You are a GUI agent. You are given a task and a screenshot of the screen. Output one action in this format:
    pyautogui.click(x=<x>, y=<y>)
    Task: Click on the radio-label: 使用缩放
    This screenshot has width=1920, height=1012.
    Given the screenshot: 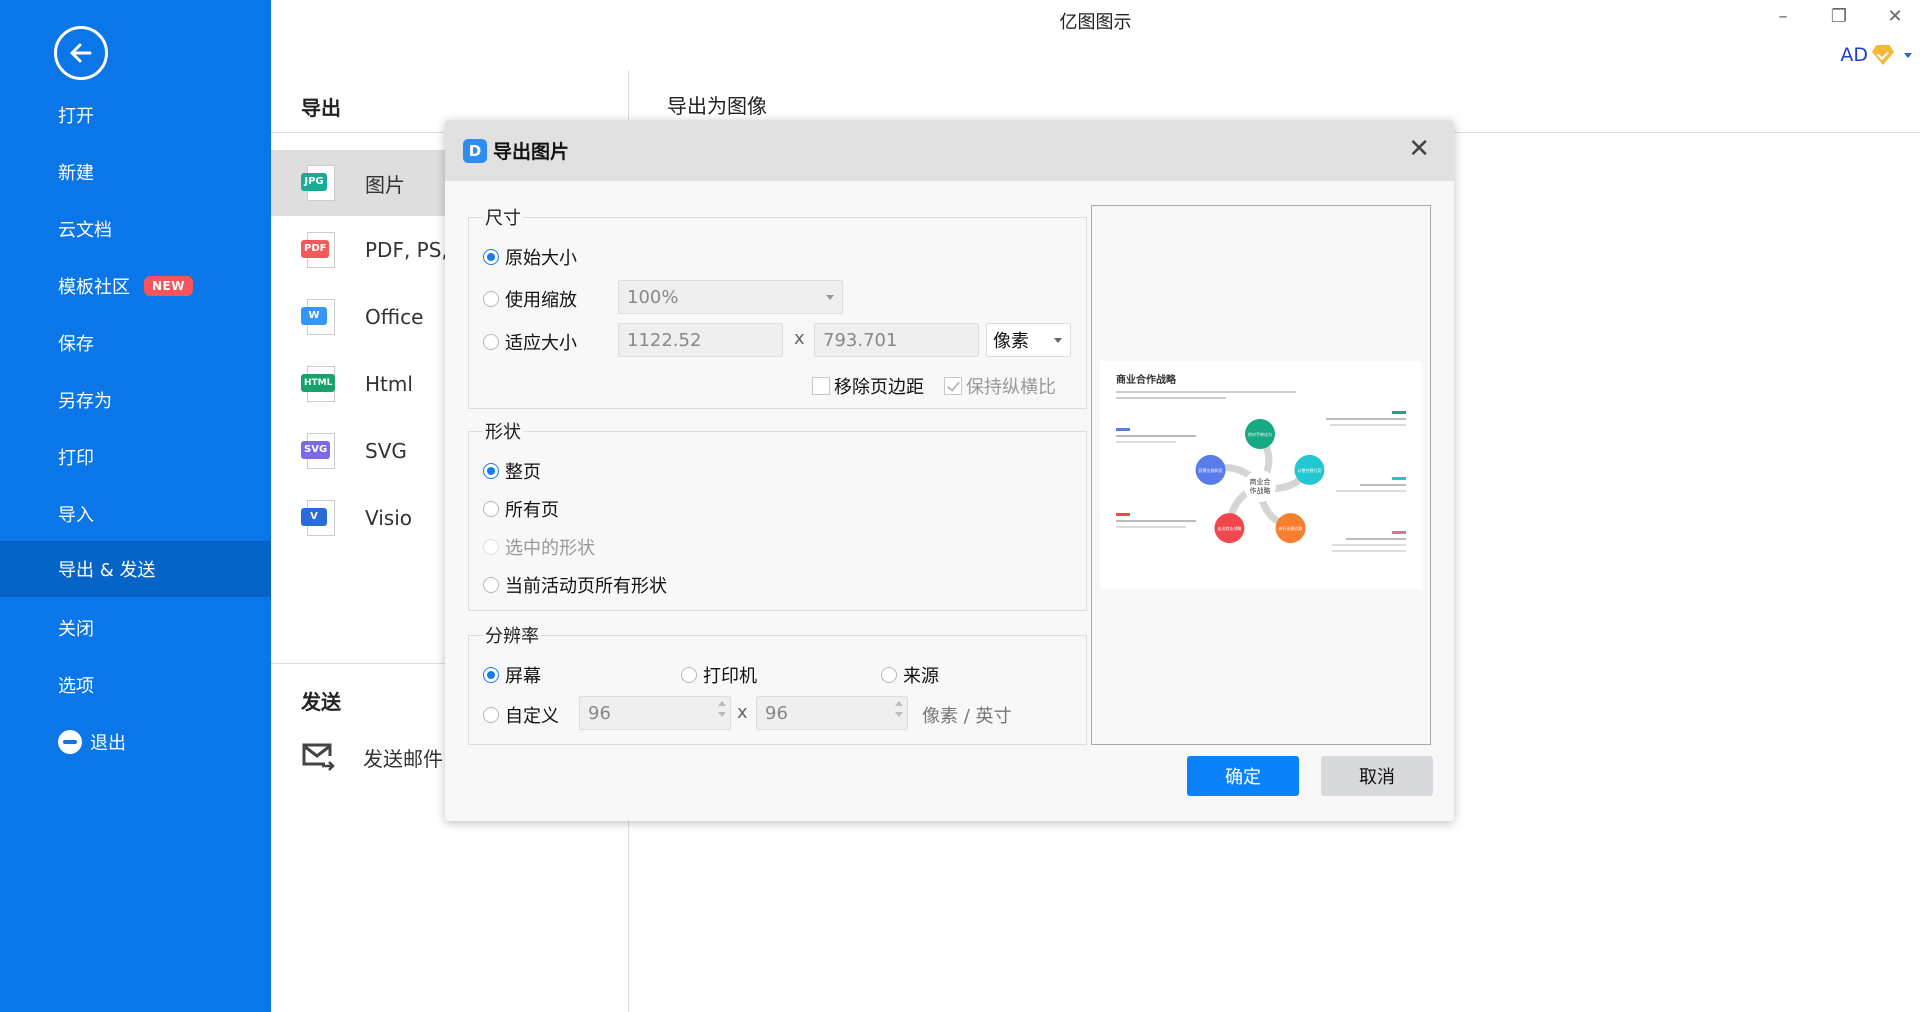 What is the action you would take?
    pyautogui.click(x=541, y=300)
    